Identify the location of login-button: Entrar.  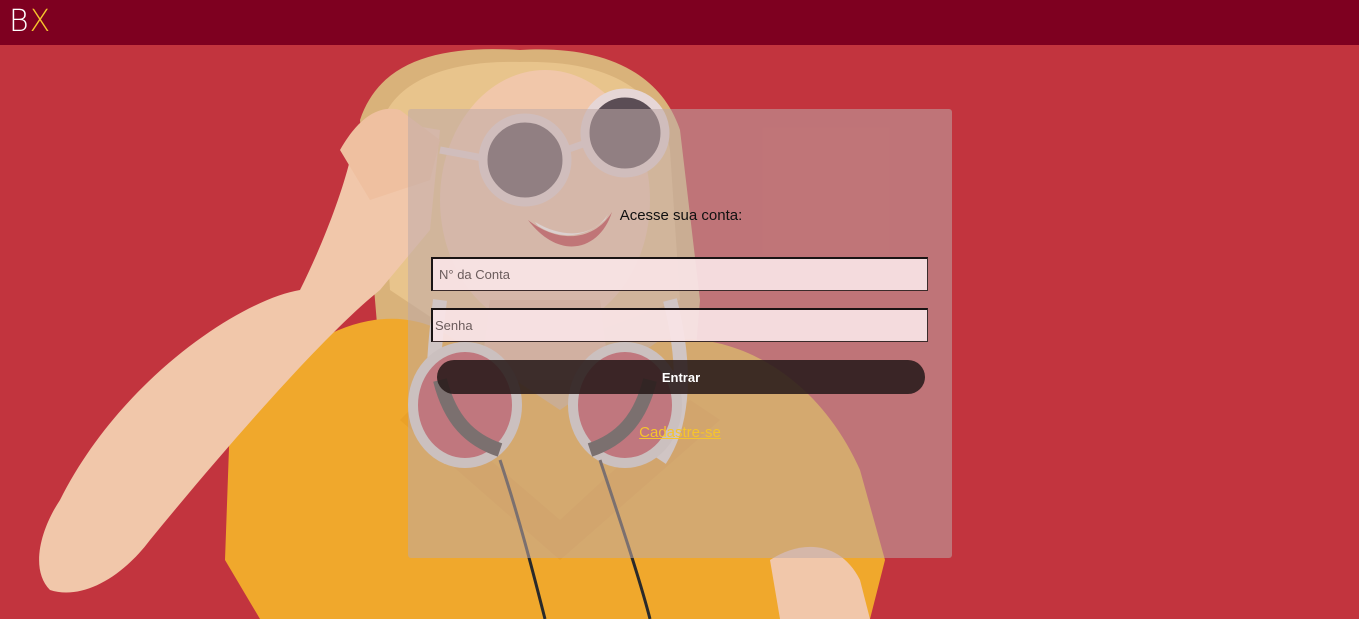
(681, 377).